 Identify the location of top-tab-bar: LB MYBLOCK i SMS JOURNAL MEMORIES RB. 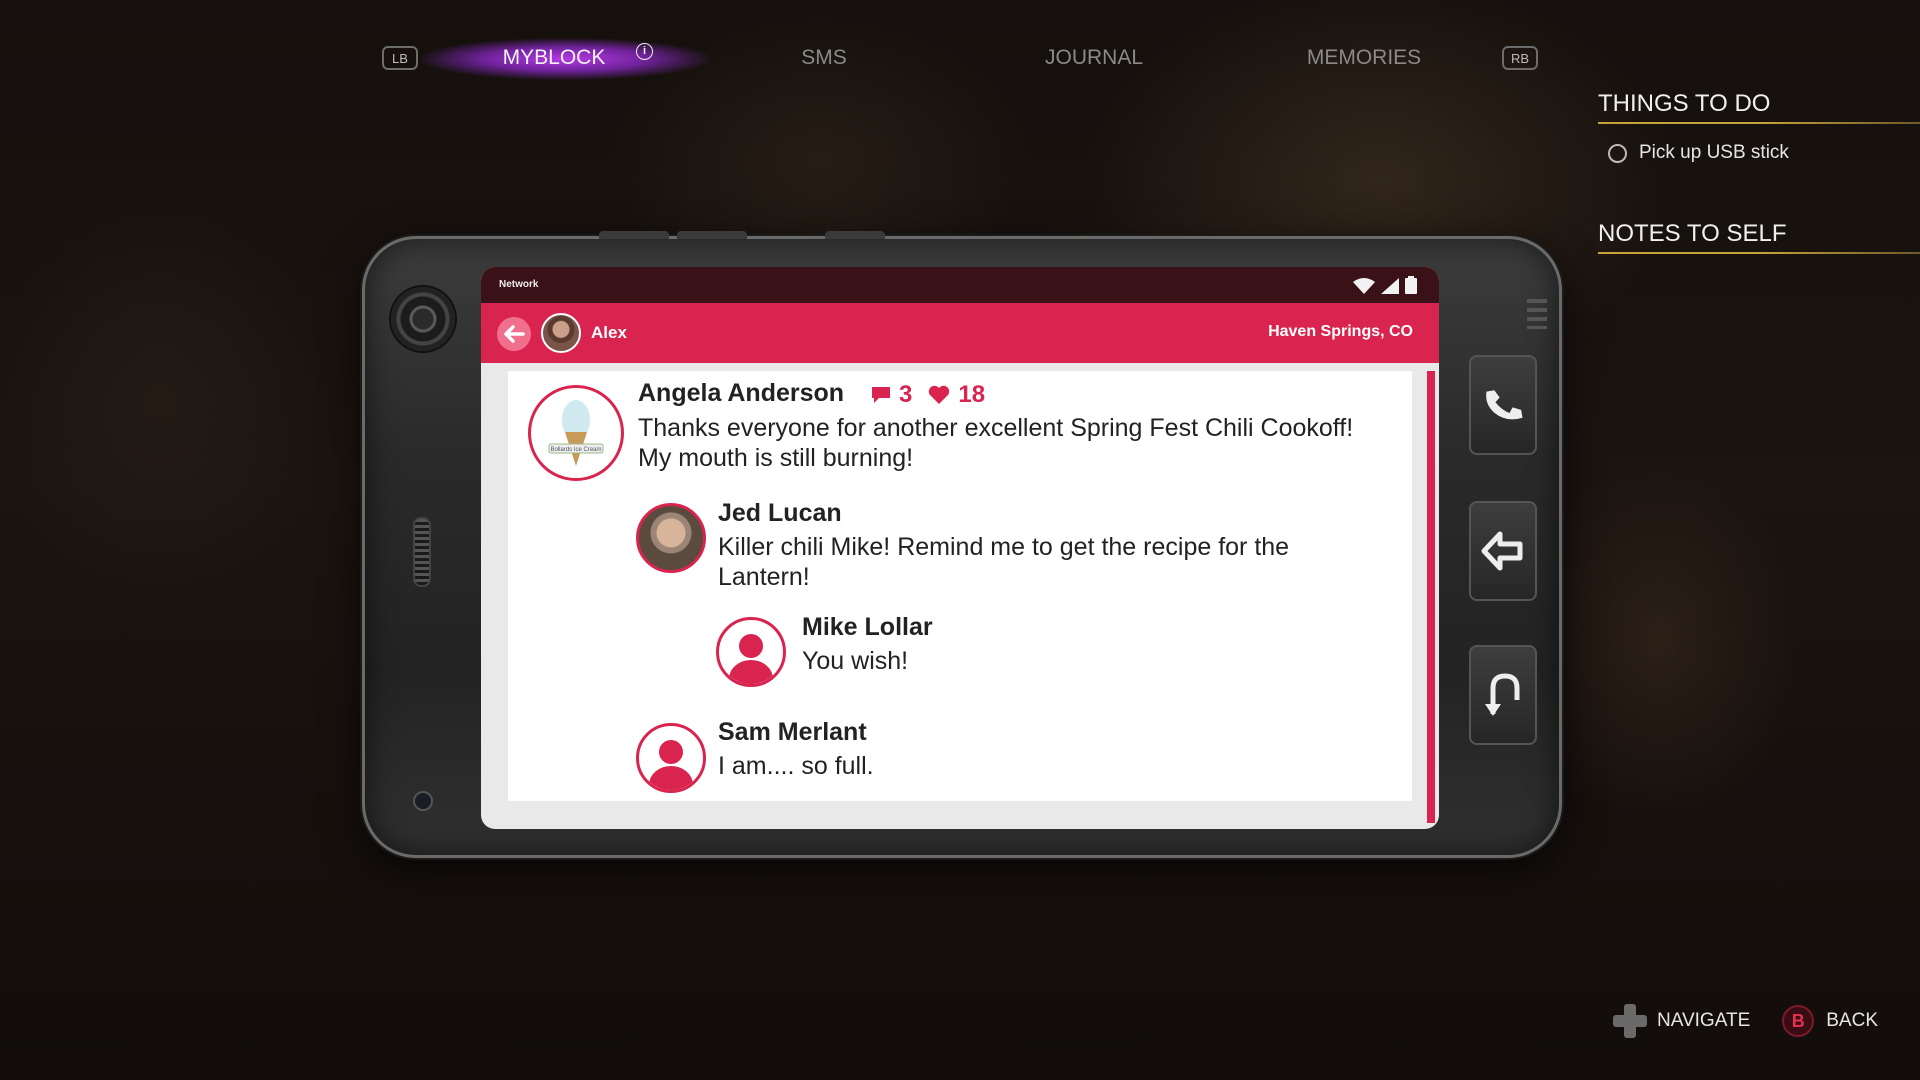
(960, 58).